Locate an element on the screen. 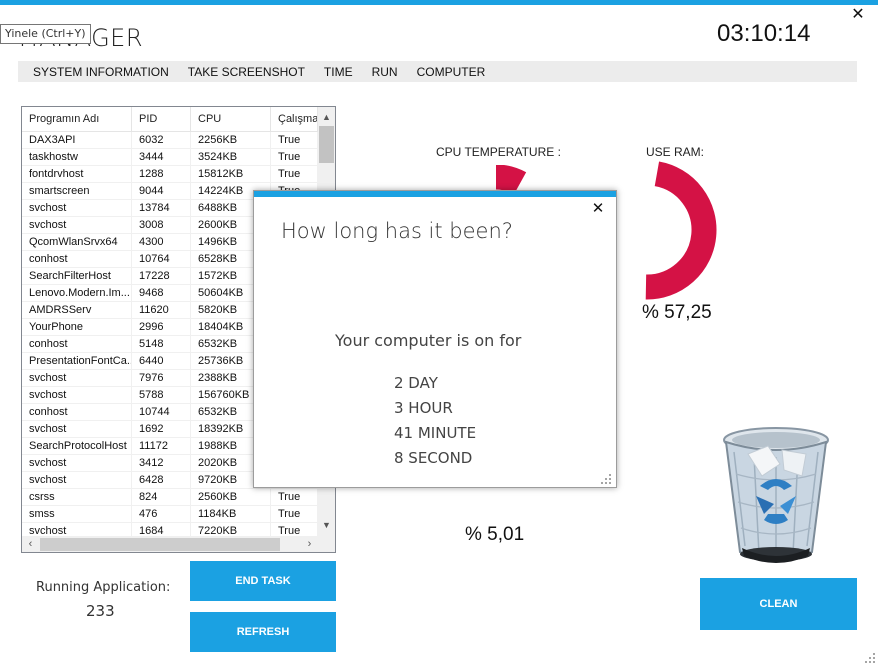  cell-program-name: SearchFilterHost is located at coordinates (77, 276).